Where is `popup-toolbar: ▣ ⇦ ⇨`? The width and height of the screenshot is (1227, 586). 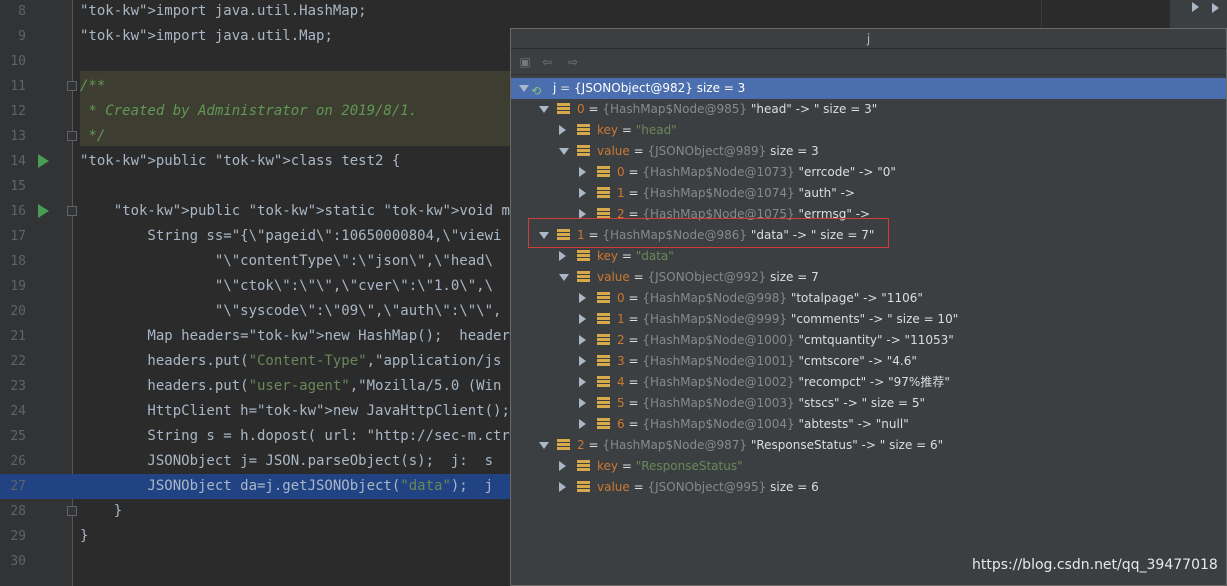 popup-toolbar: ▣ ⇦ ⇨ is located at coordinates (868, 62).